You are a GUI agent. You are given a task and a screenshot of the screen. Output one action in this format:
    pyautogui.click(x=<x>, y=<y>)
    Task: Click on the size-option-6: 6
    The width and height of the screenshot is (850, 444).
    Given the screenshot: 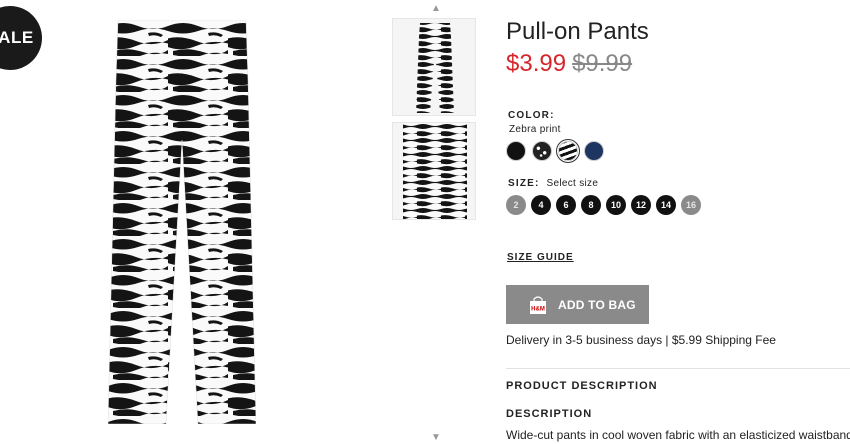 What is the action you would take?
    pyautogui.click(x=566, y=205)
    